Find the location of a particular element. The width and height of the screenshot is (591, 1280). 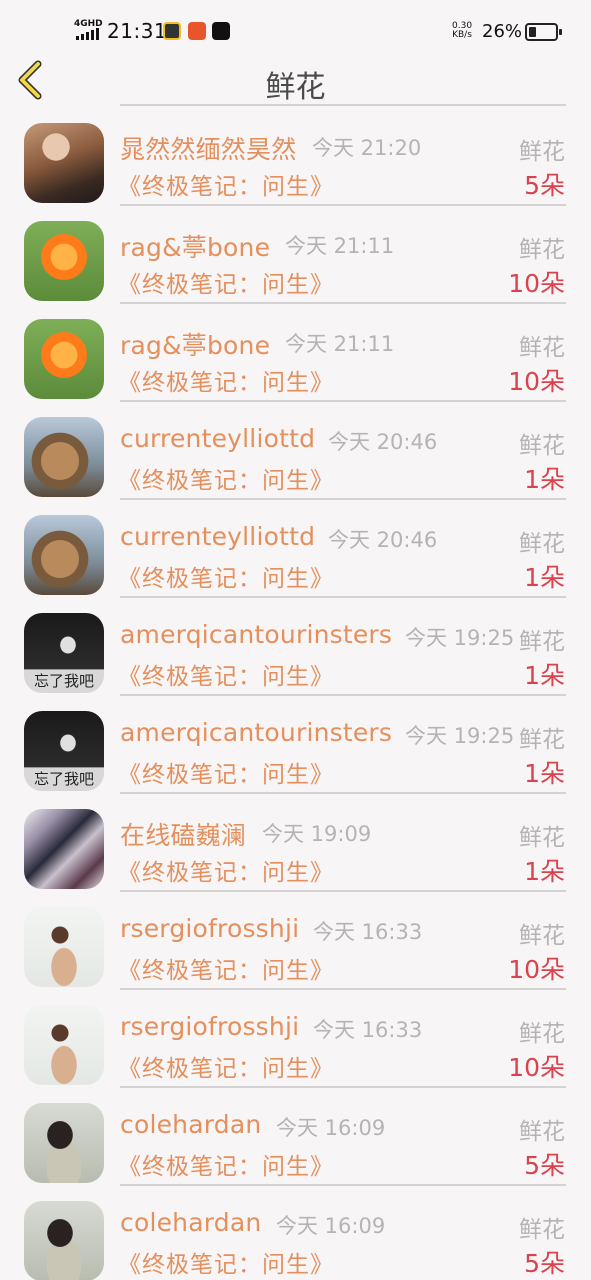

nav-bar: 鲜花 is located at coordinates (295, 81).